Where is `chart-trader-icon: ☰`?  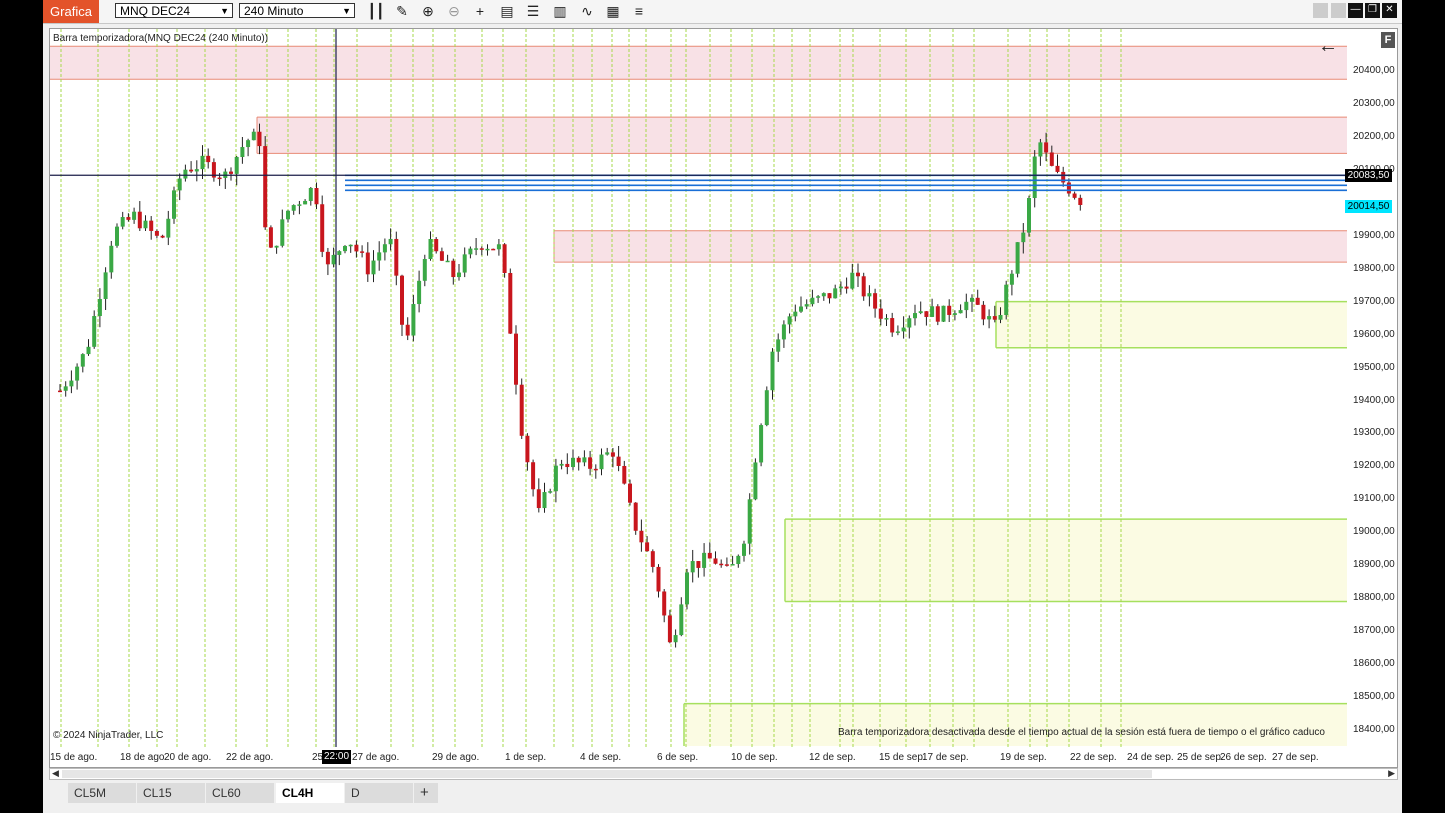
chart-trader-icon: ☰ is located at coordinates (533, 11).